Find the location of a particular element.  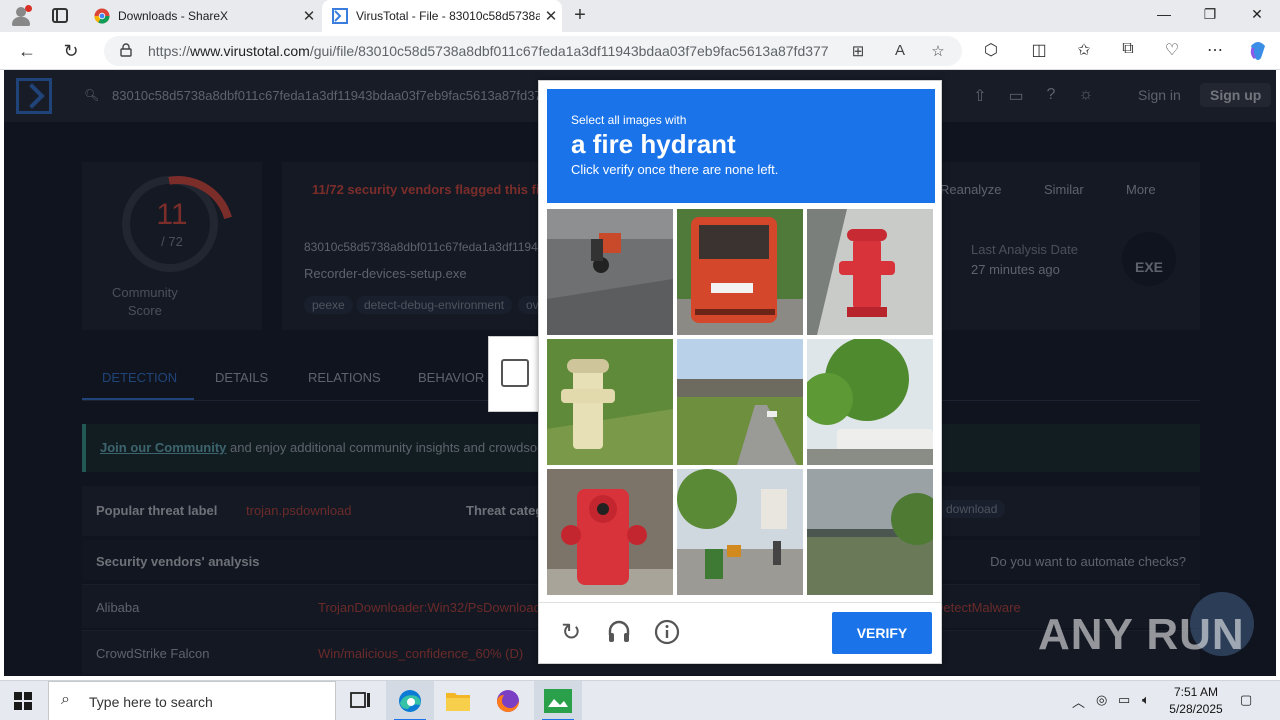

minimize-icon: — is located at coordinates (1164, 14).